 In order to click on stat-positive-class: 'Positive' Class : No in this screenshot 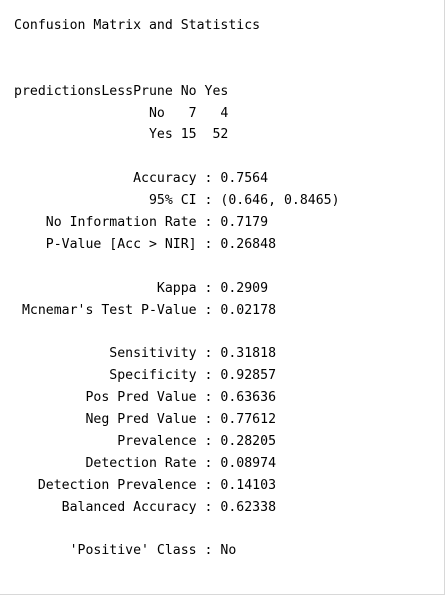, I will do `click(125, 551)`.